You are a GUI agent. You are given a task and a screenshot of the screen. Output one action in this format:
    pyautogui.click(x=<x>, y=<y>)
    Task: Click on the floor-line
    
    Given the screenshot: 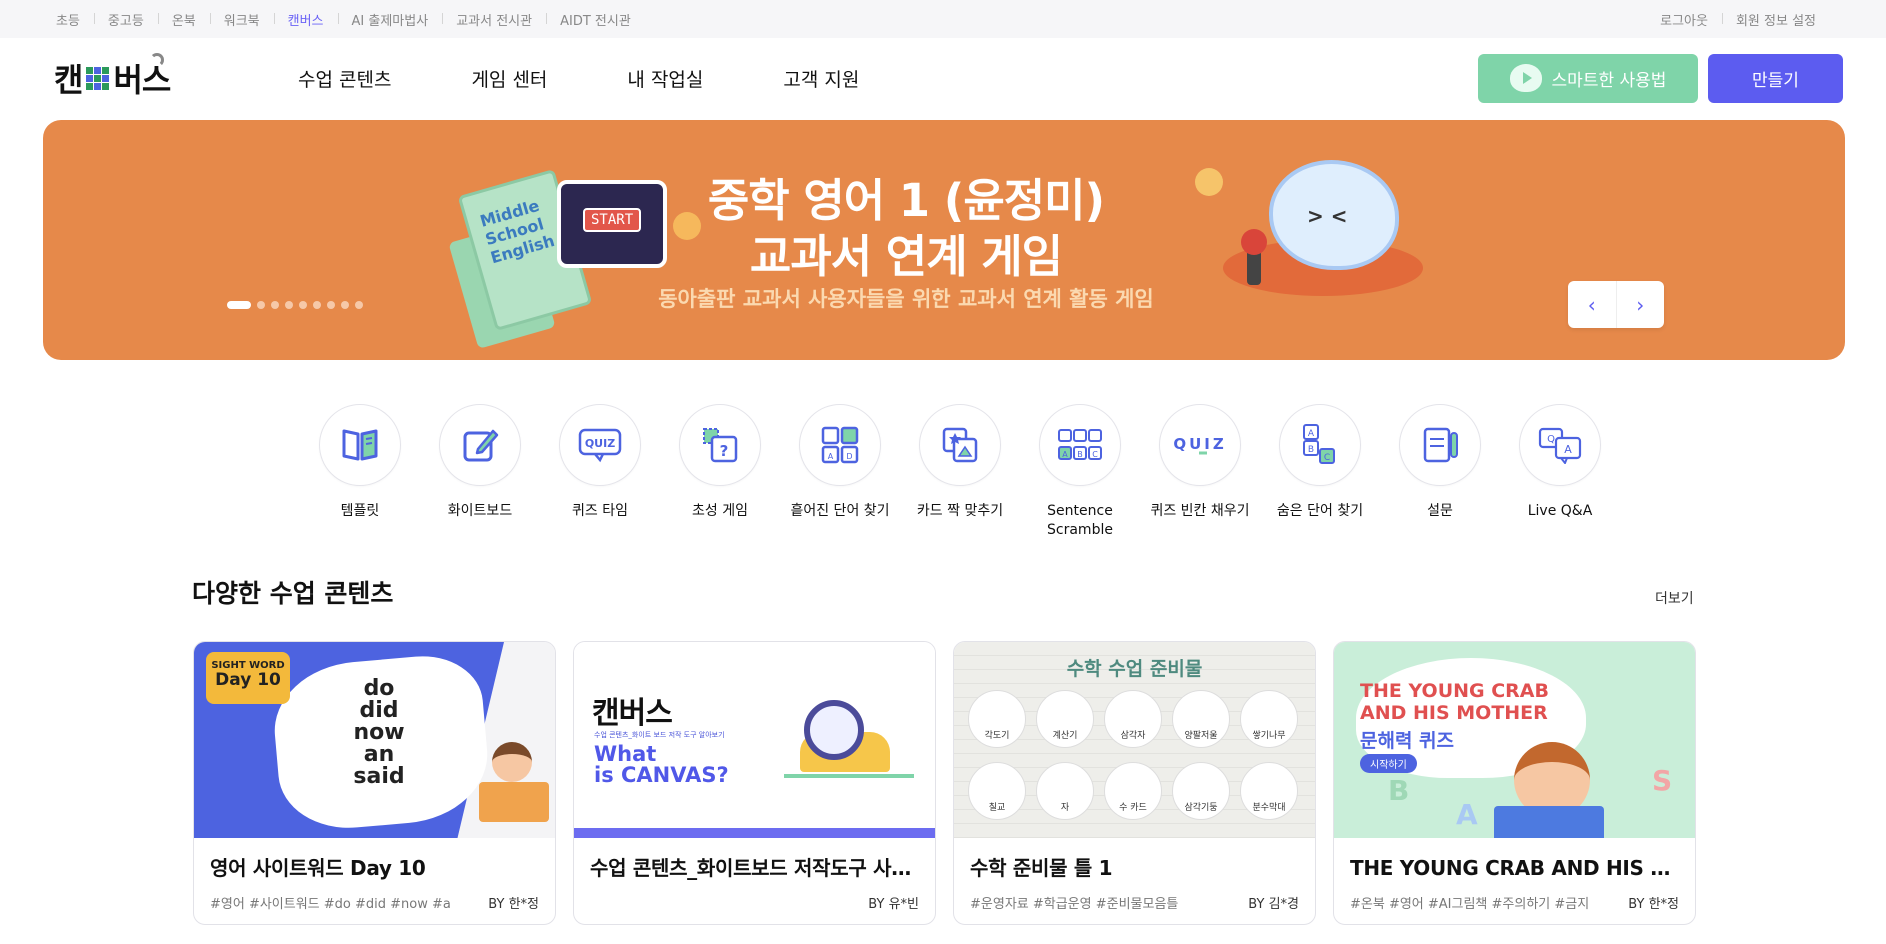 What is the action you would take?
    pyautogui.click(x=849, y=776)
    